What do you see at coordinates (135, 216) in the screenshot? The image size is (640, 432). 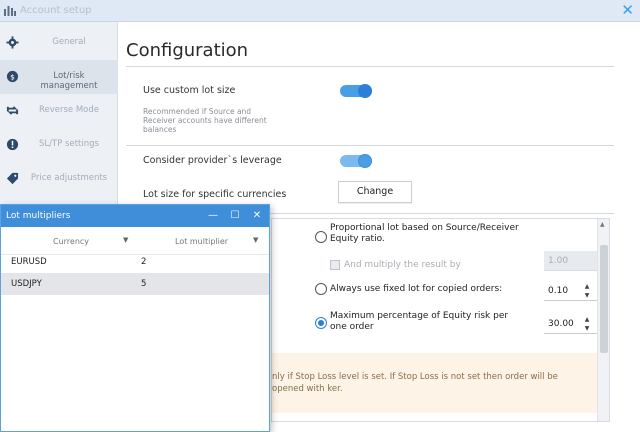 I see `lot-multipliers-title-bar: Lot multipliers — ☐ ✕` at bounding box center [135, 216].